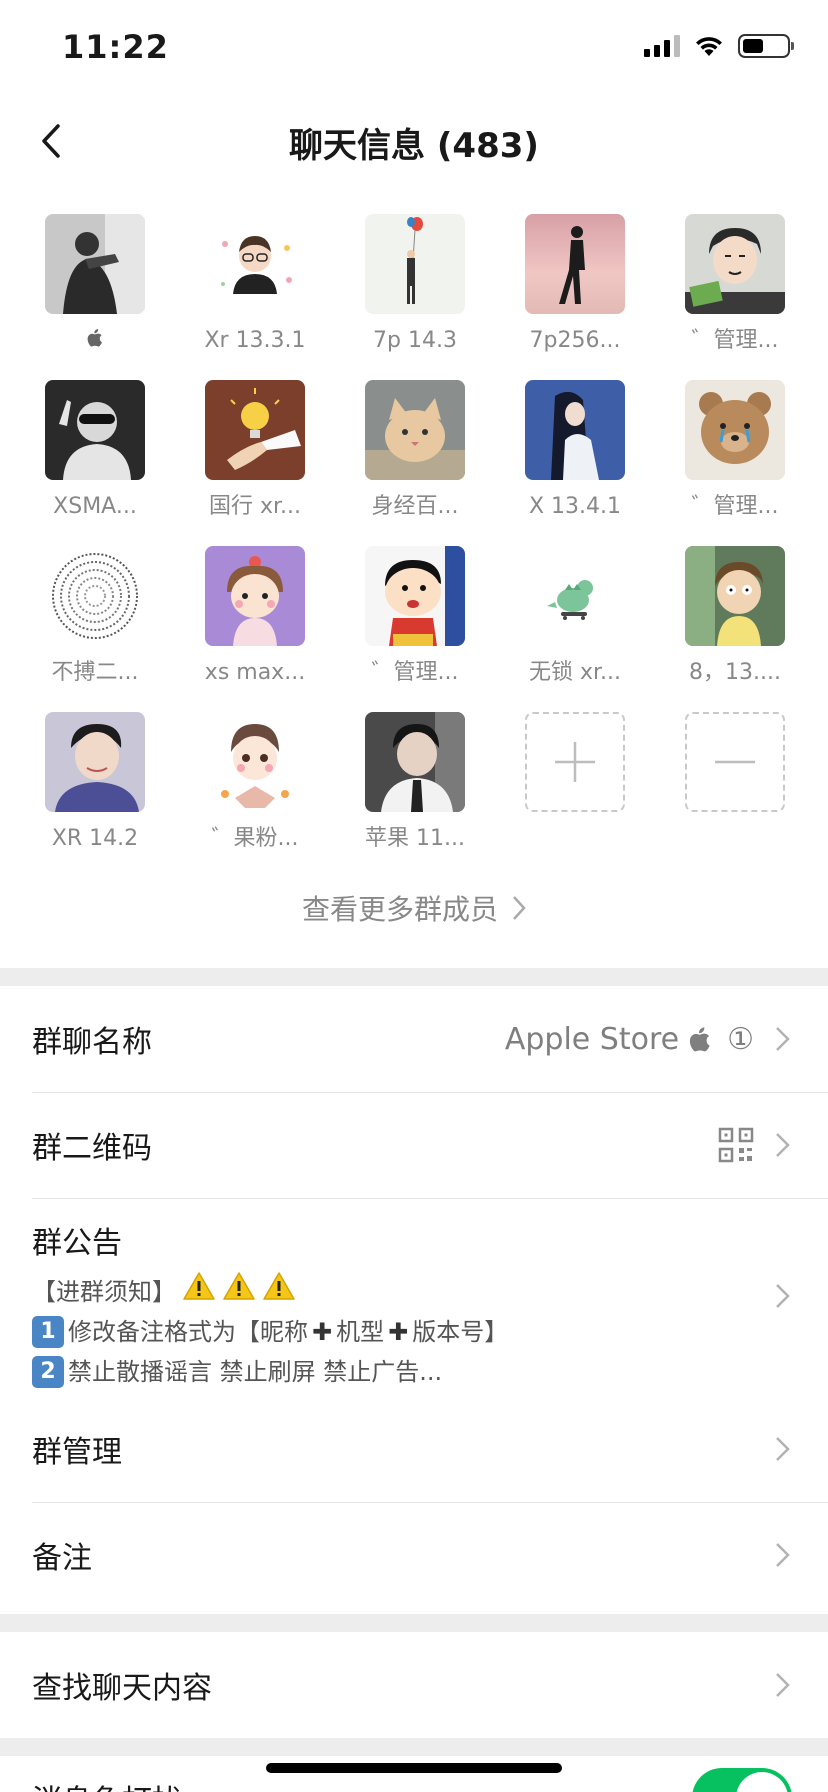 The height and width of the screenshot is (1792, 828). I want to click on crayon-shin-icon, so click(415, 596).